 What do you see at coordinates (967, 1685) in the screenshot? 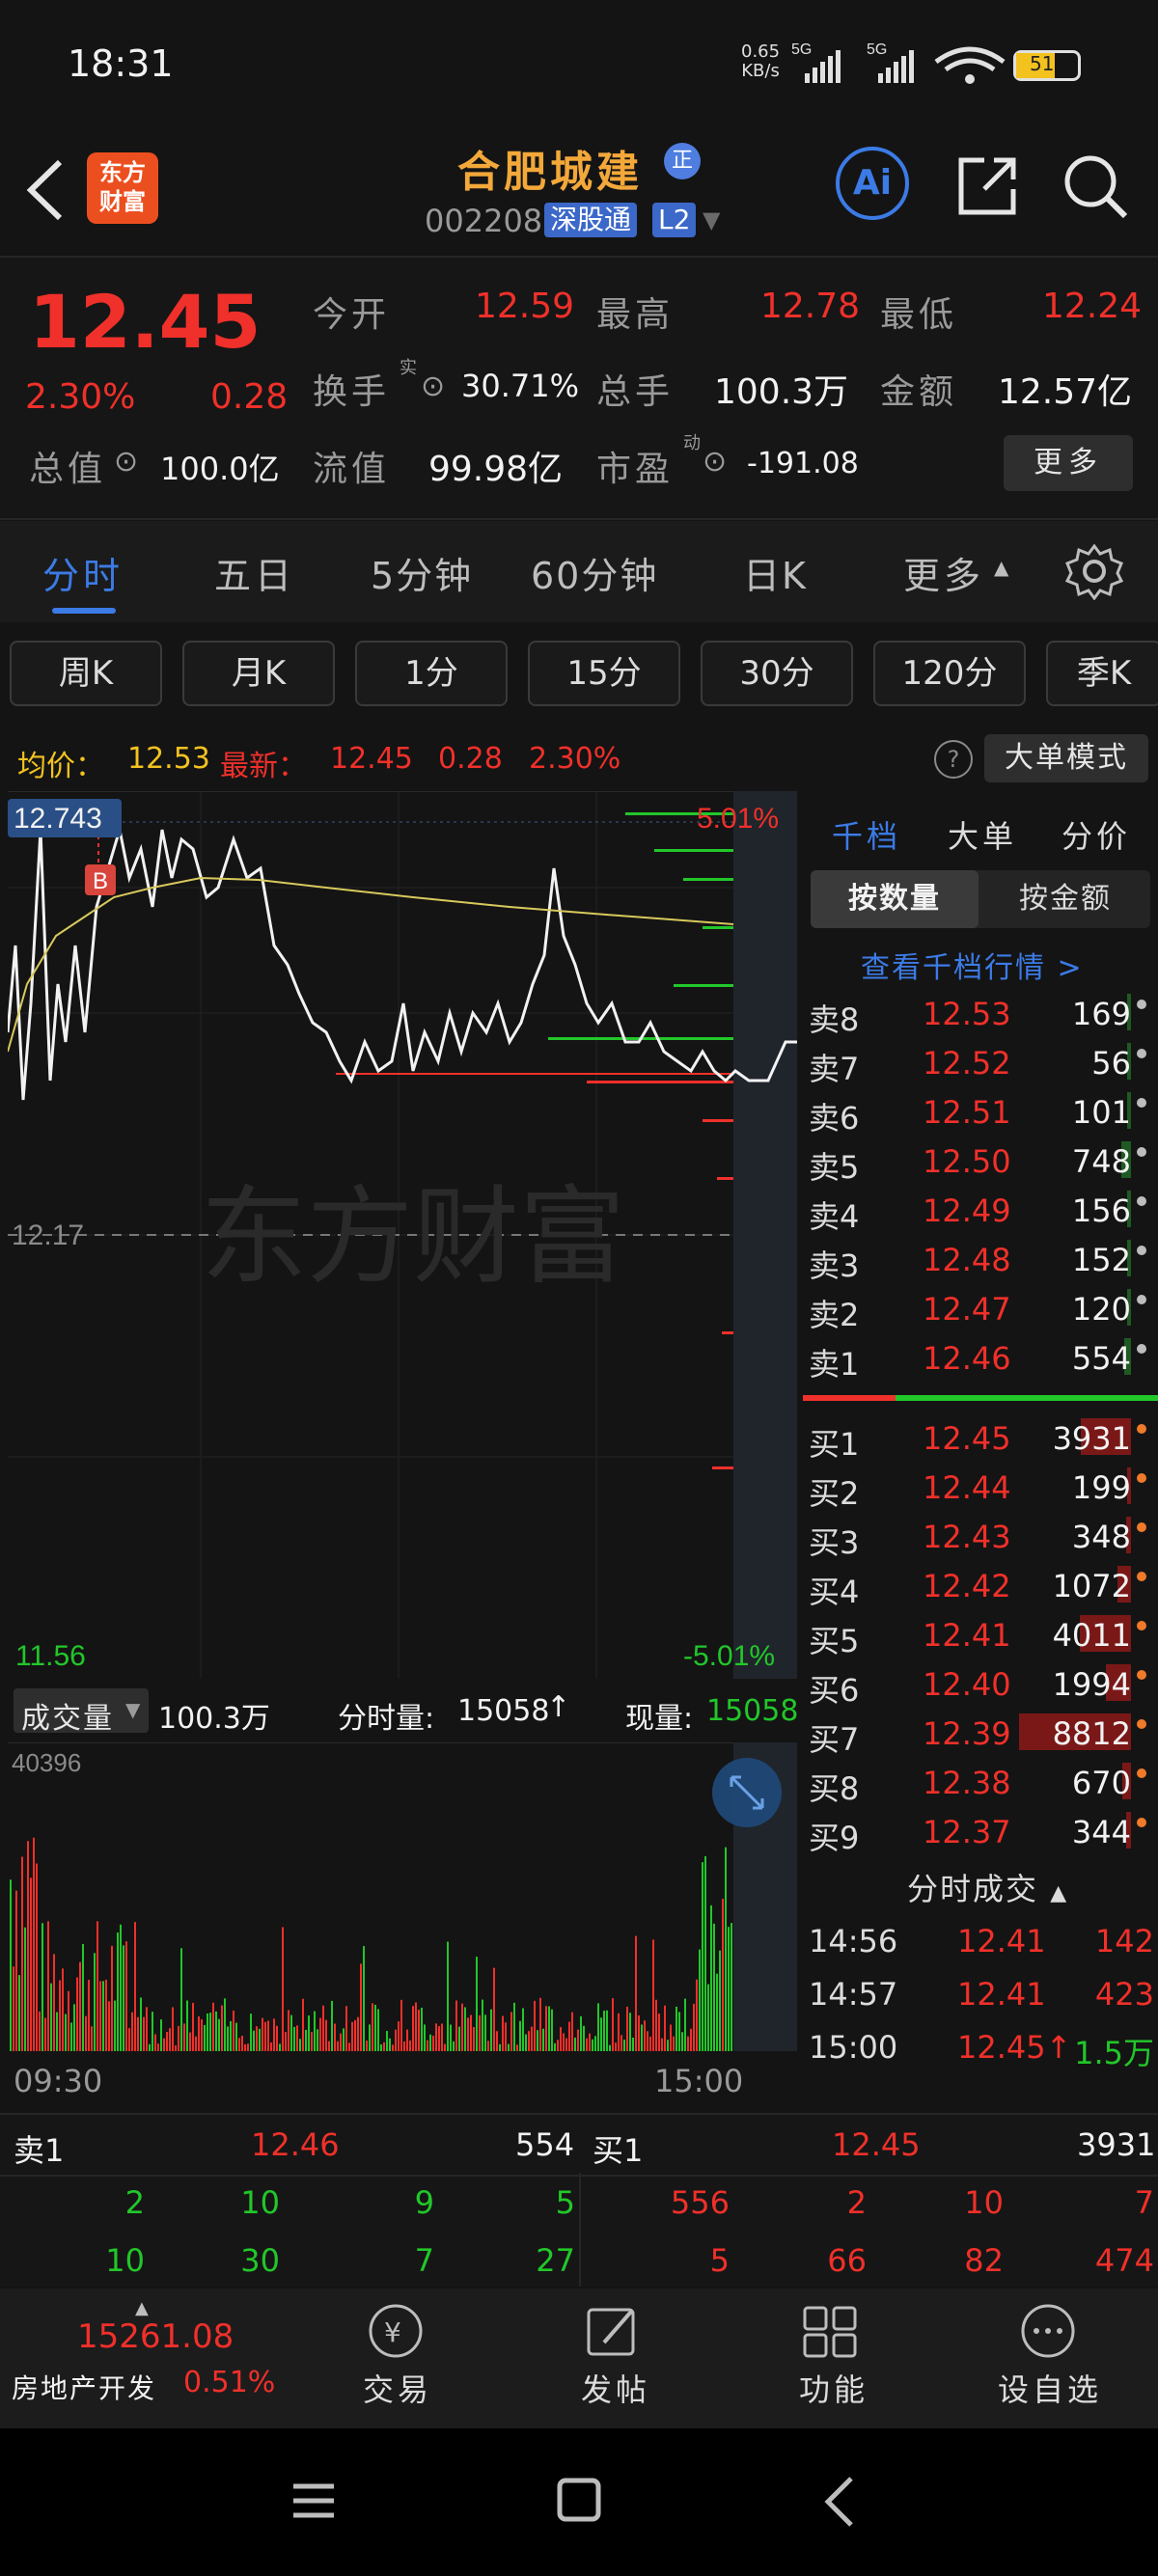
I see `level-price: 12.40` at bounding box center [967, 1685].